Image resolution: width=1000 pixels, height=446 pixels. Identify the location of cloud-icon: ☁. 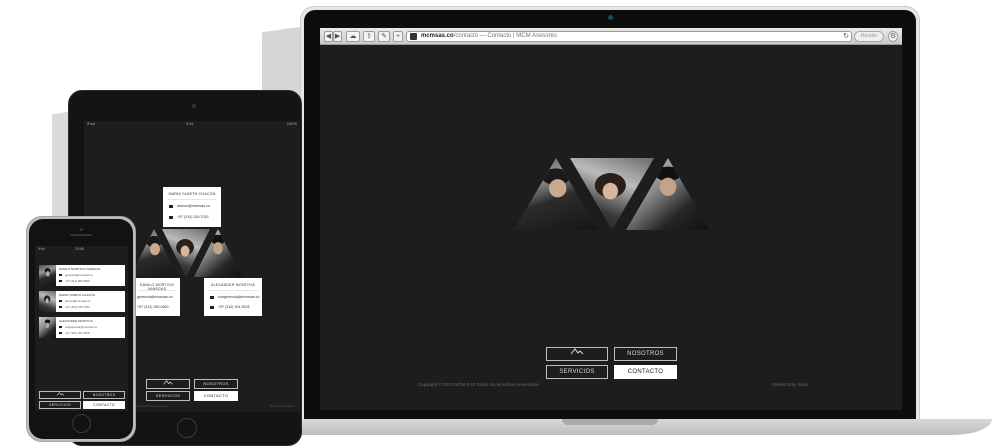
(353, 36).